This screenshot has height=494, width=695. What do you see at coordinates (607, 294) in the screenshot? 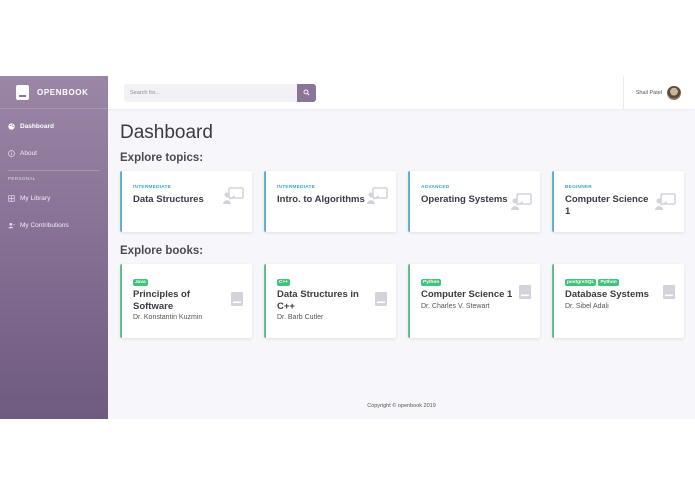
I see `book-title: Database Systems` at bounding box center [607, 294].